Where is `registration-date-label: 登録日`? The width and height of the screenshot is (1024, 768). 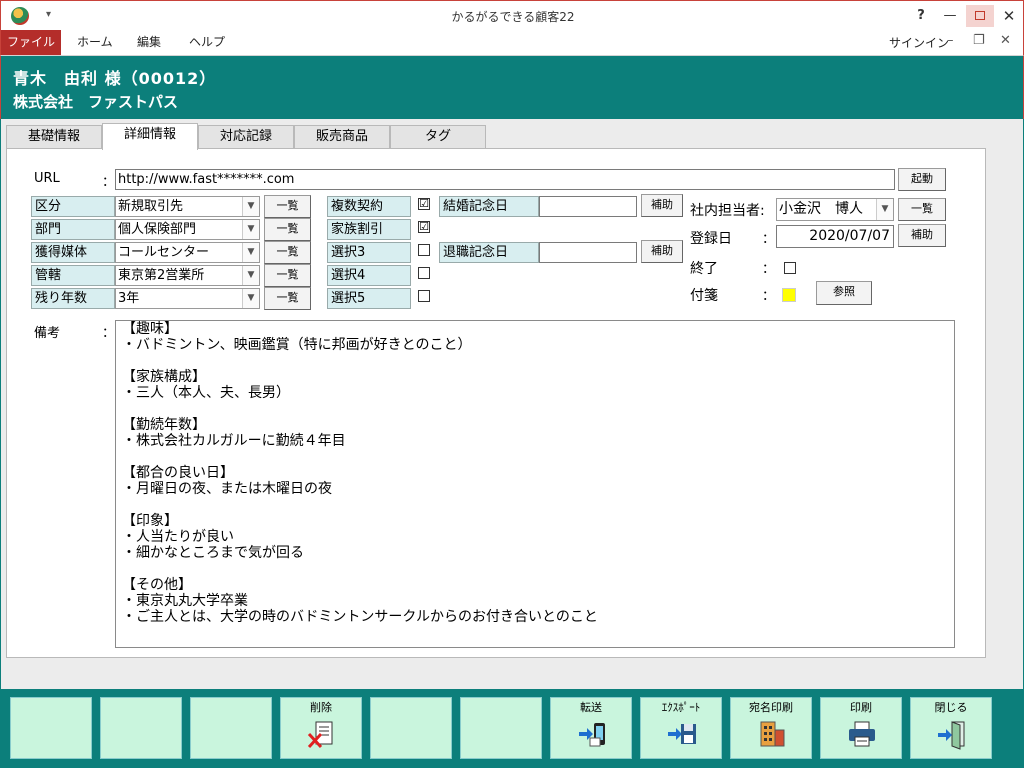
registration-date-label: 登録日 is located at coordinates (711, 239).